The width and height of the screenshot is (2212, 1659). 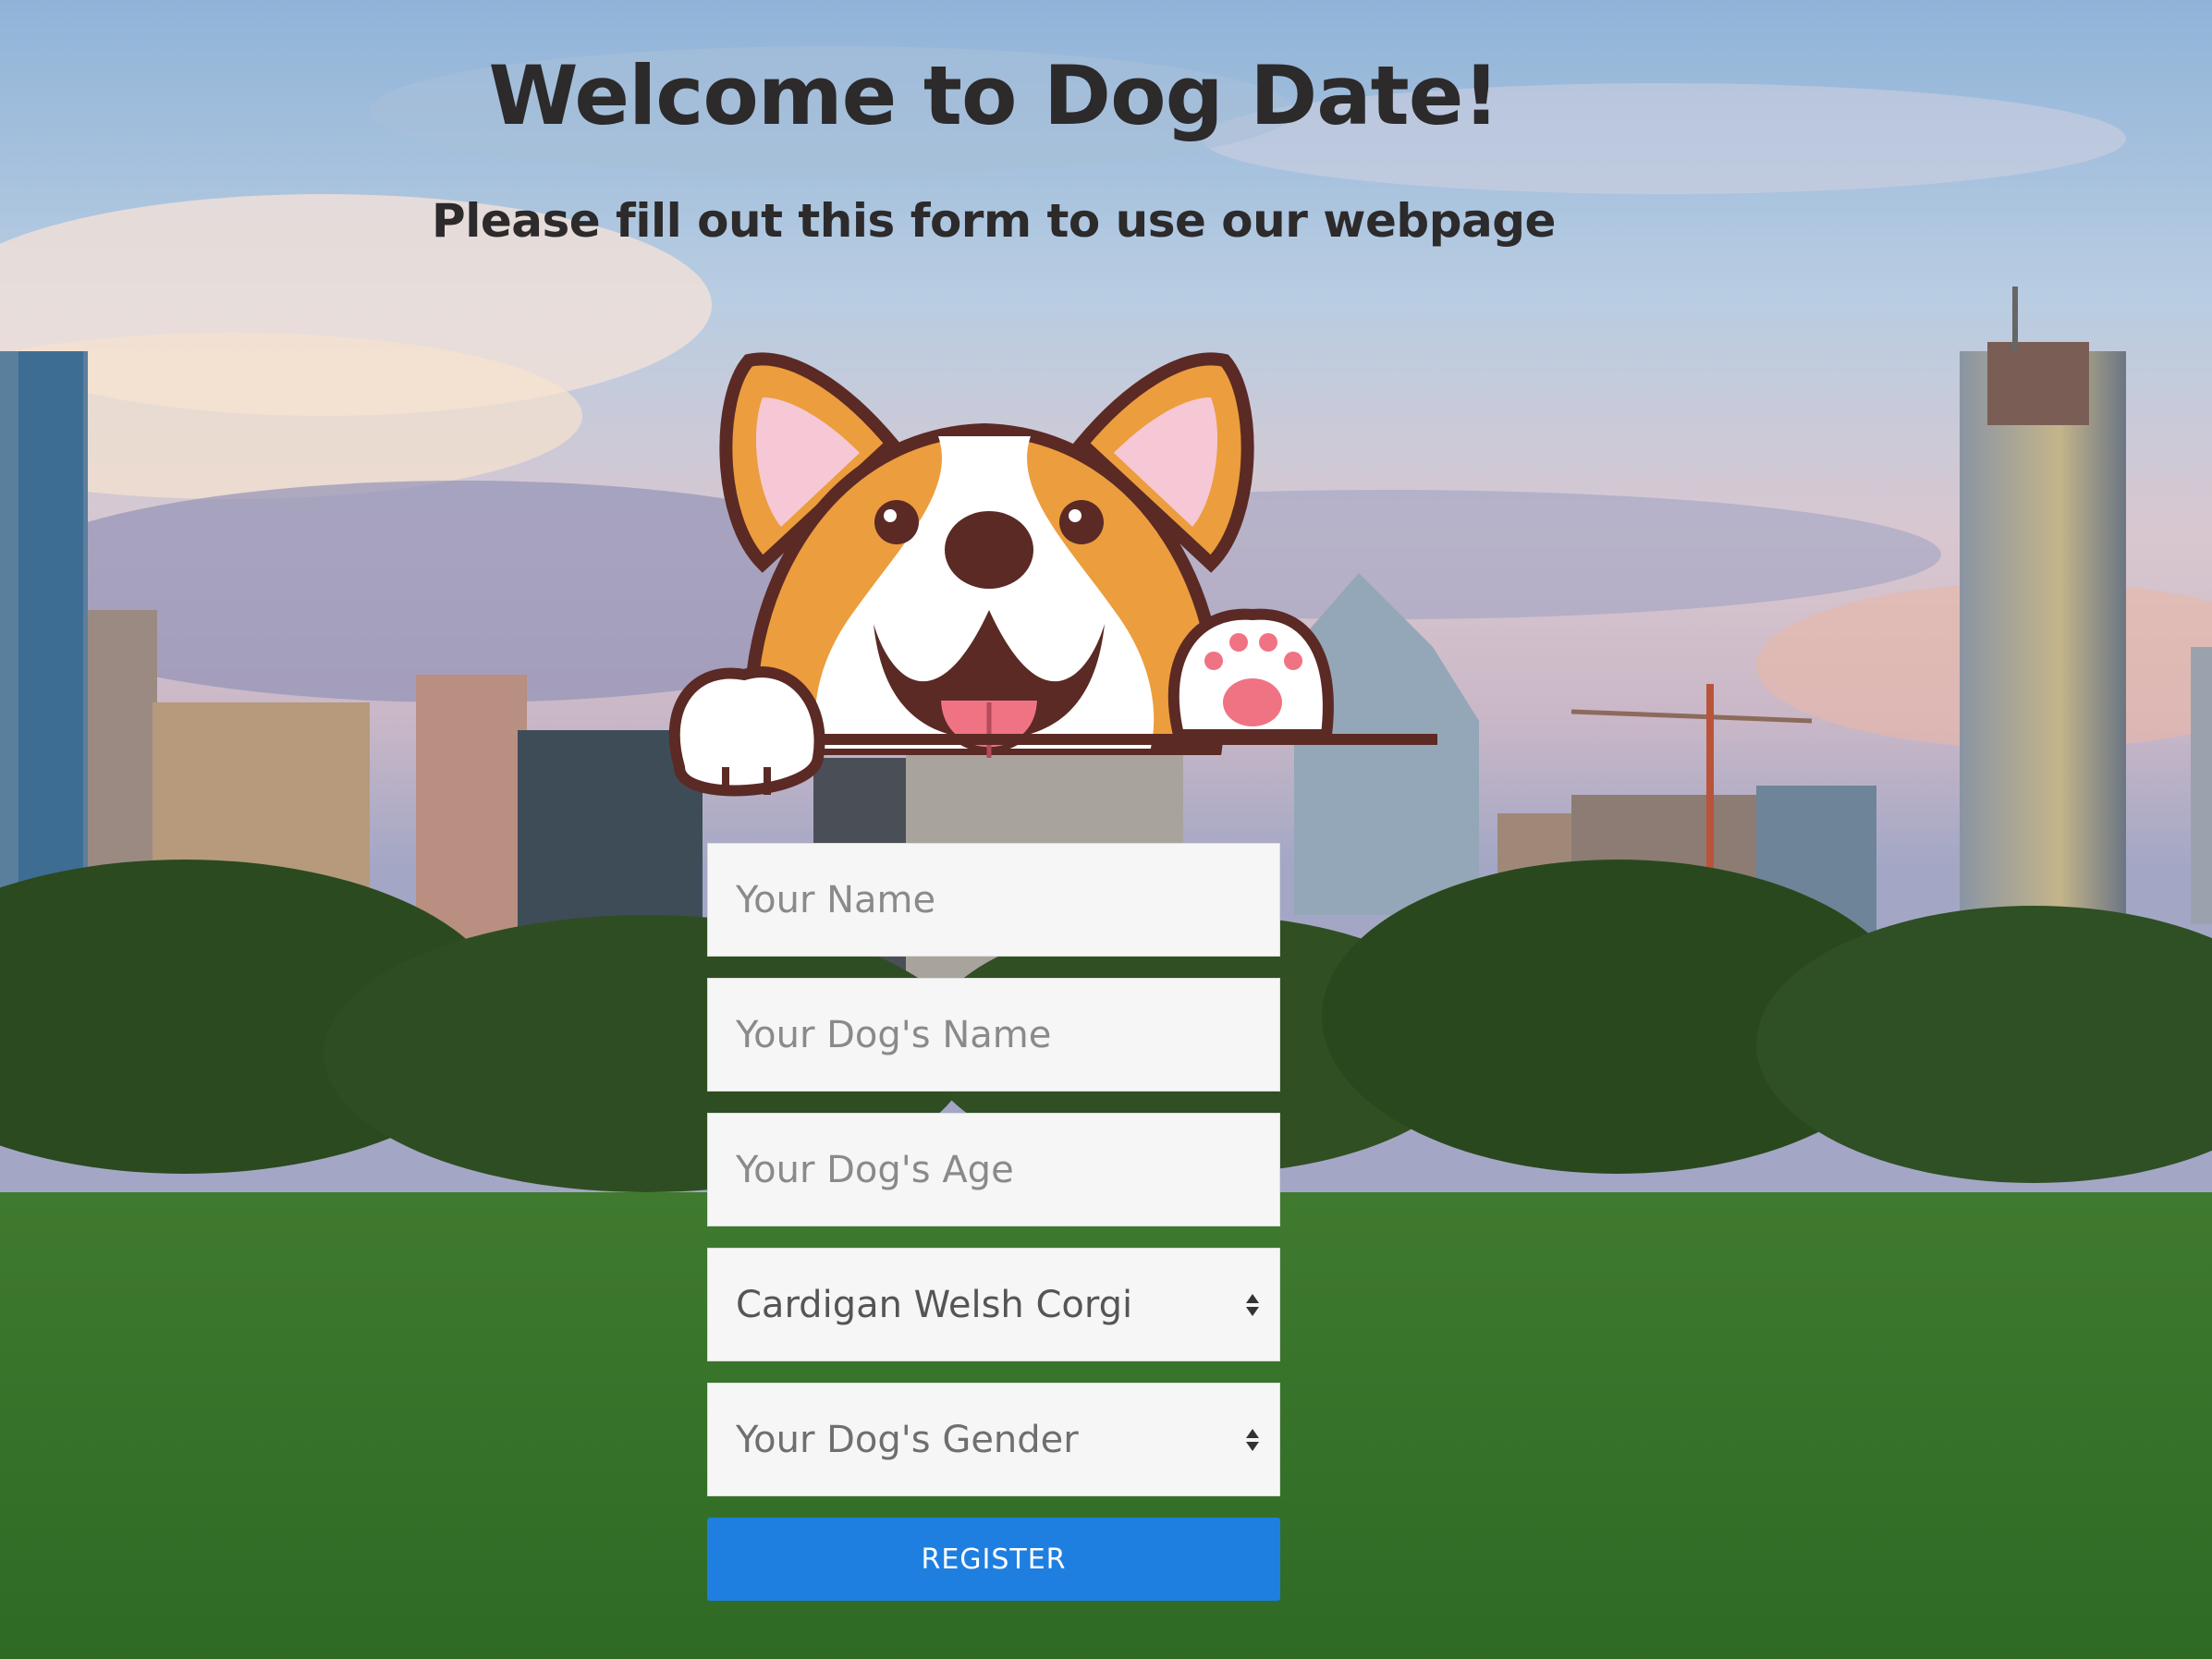 I want to click on dog-age-field-container, so click(x=993, y=1169).